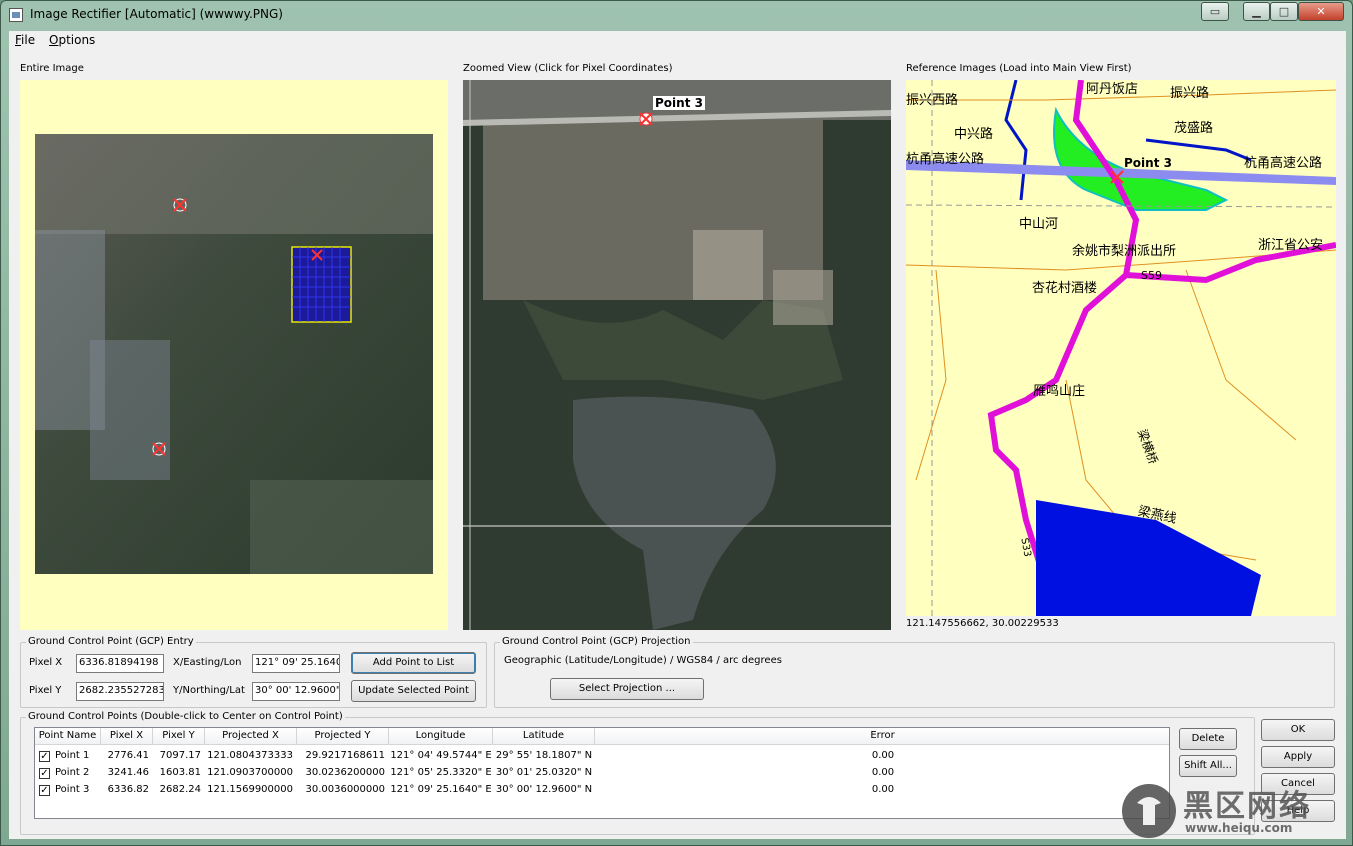  What do you see at coordinates (44, 756) in the screenshot?
I see `row-checkbox-1: ✓` at bounding box center [44, 756].